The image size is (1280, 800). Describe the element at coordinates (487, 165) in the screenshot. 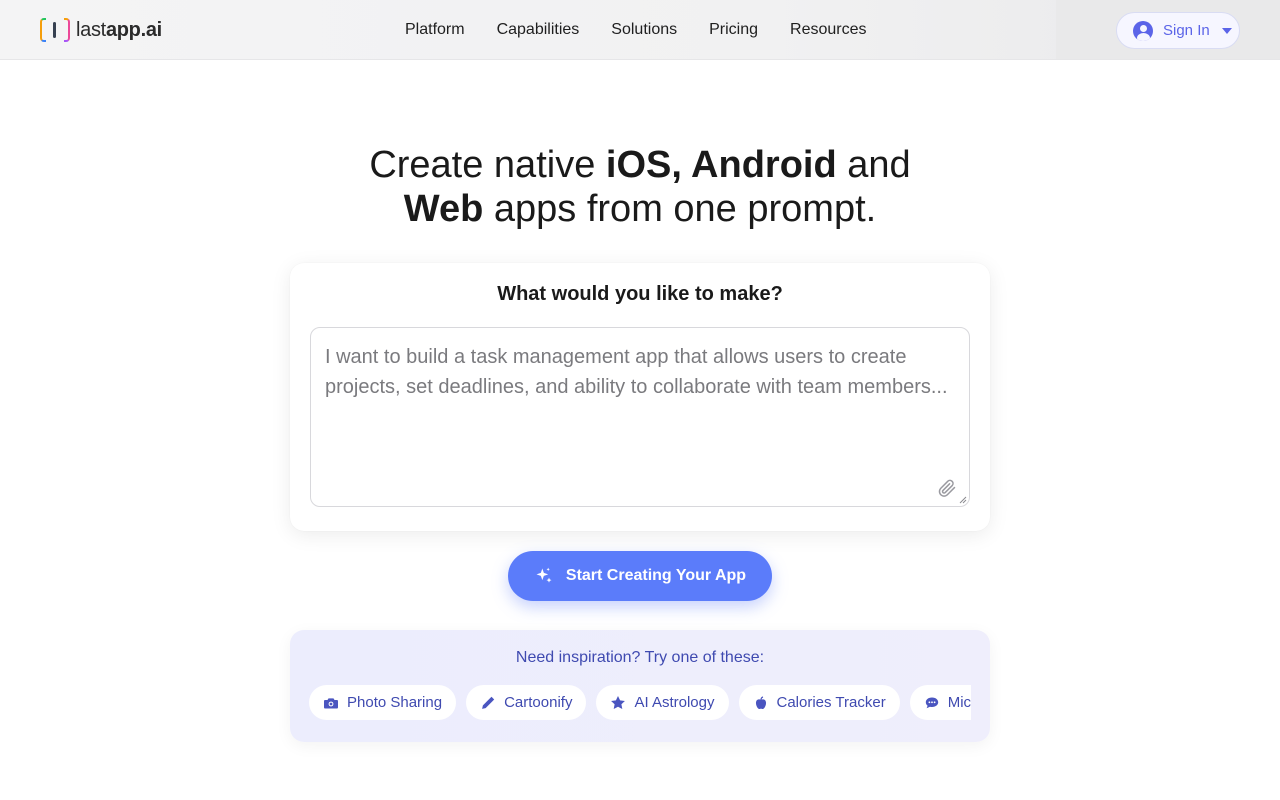

I see `hero-text: Create native` at that location.